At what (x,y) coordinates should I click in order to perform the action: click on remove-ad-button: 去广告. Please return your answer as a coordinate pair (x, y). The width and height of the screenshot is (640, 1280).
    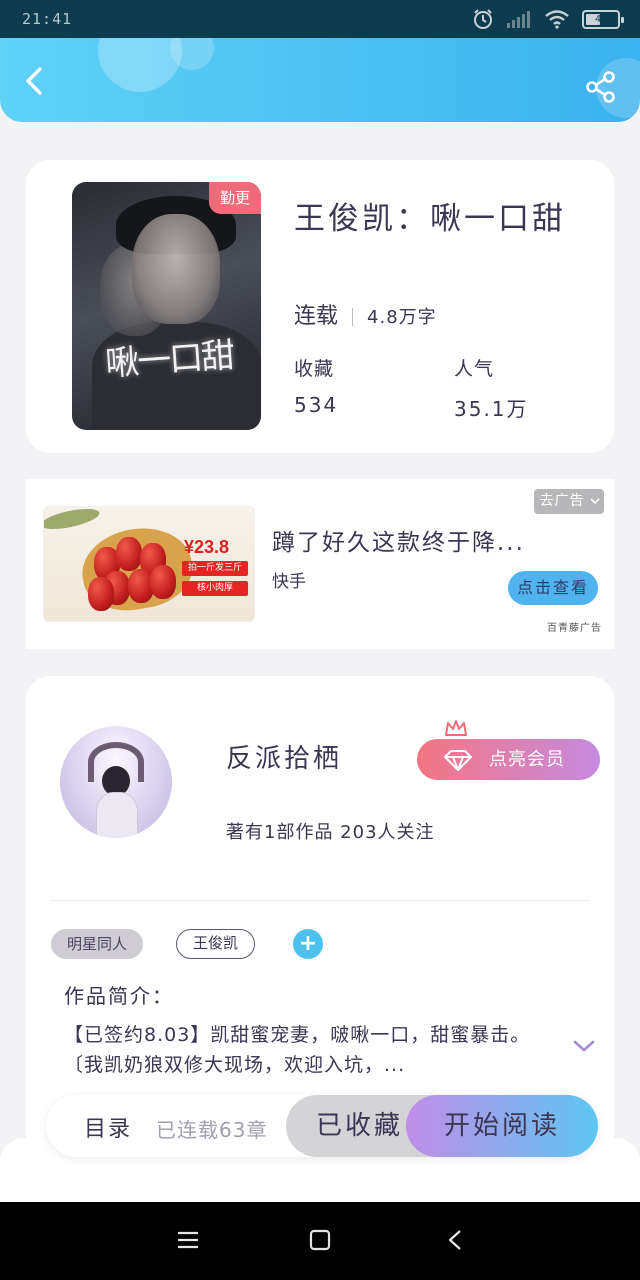
    Looking at the image, I should click on (568, 501).